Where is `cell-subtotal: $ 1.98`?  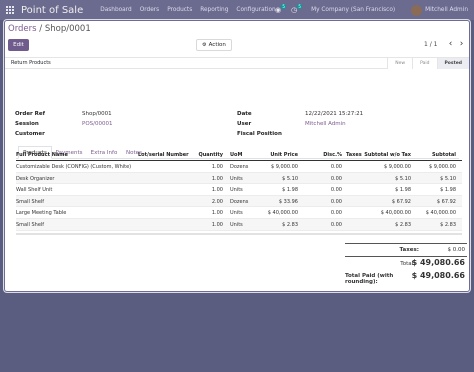
cell-subtotal: $ 1.98 is located at coordinates (448, 190).